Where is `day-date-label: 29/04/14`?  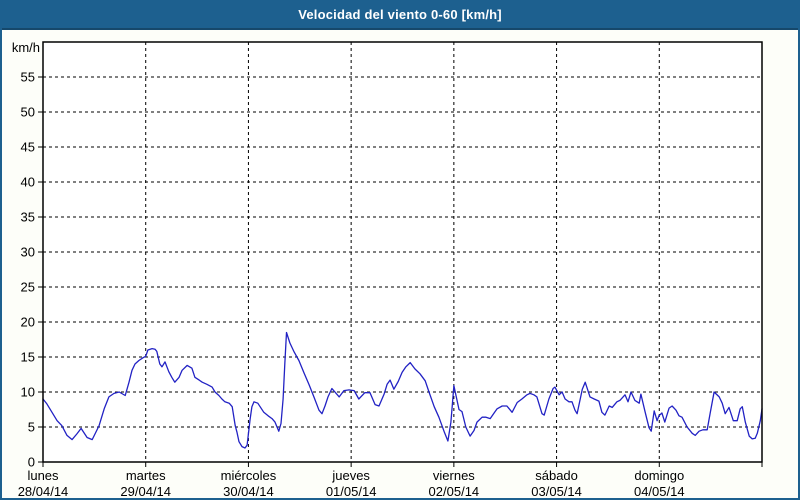 day-date-label: 29/04/14 is located at coordinates (145, 491).